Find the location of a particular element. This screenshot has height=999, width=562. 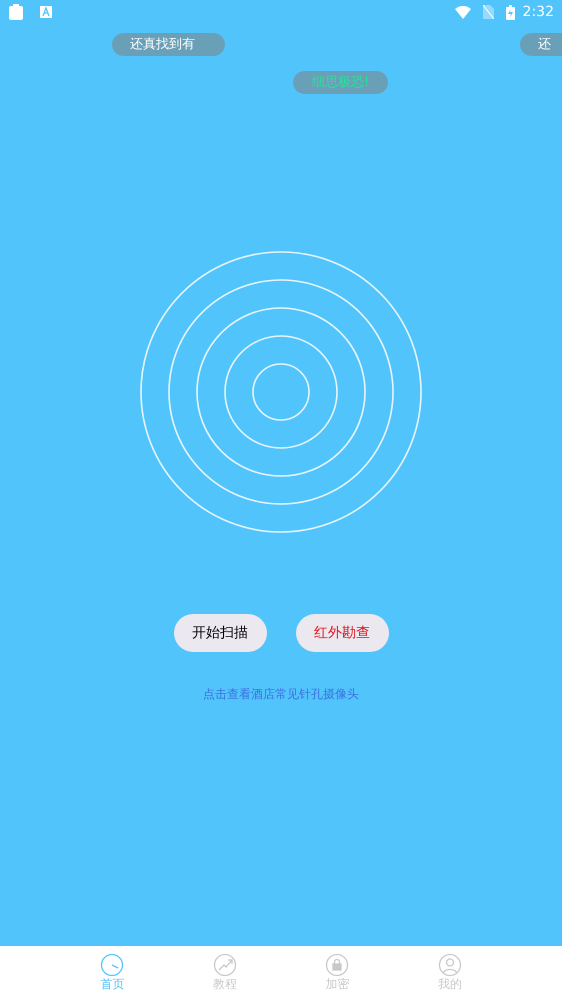

action-button: 开始扫描 is located at coordinates (220, 633).